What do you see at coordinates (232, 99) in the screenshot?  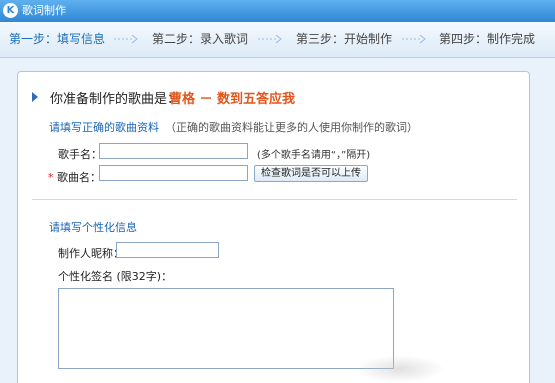 I see `selected-song-value: 曹格 － 数到五答应我` at bounding box center [232, 99].